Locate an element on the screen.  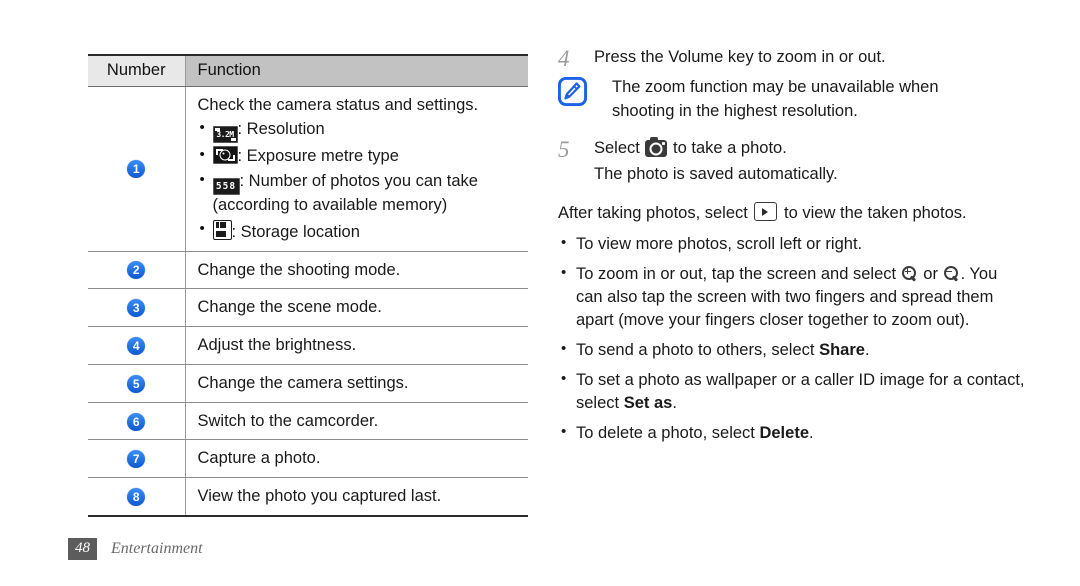
note-line-2: shooting in the highest resolution. is located at coordinates (735, 110).